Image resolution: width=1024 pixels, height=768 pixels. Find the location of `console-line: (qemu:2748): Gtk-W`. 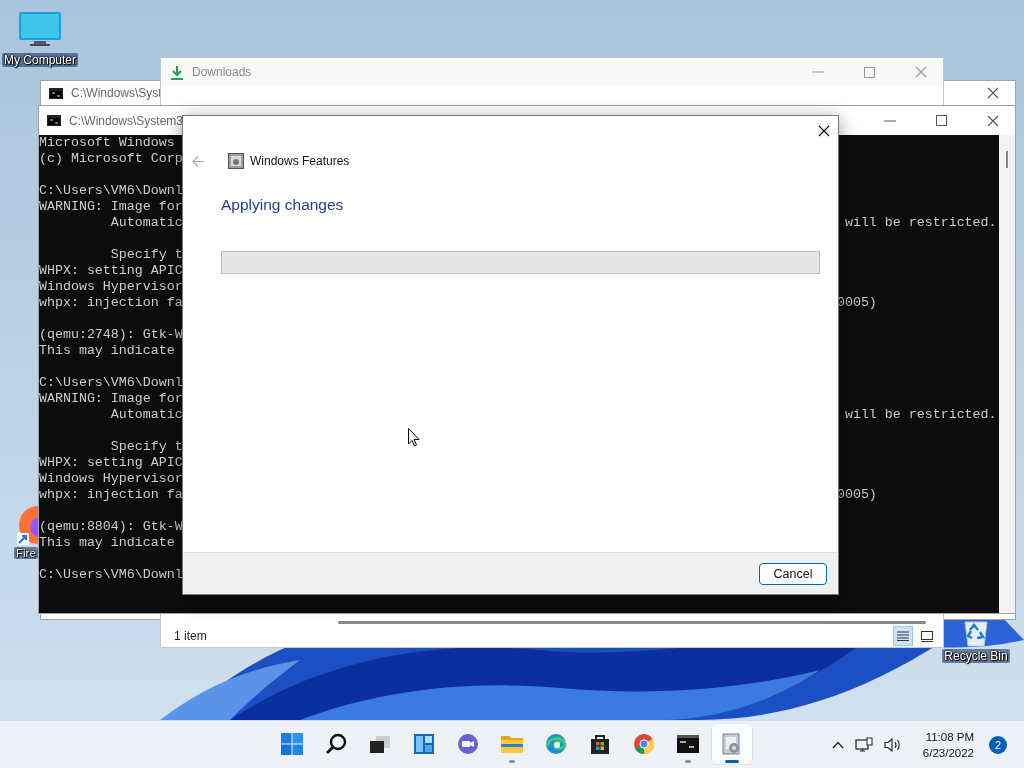

console-line: (qemu:2748): Gtk-W is located at coordinates (111, 334).